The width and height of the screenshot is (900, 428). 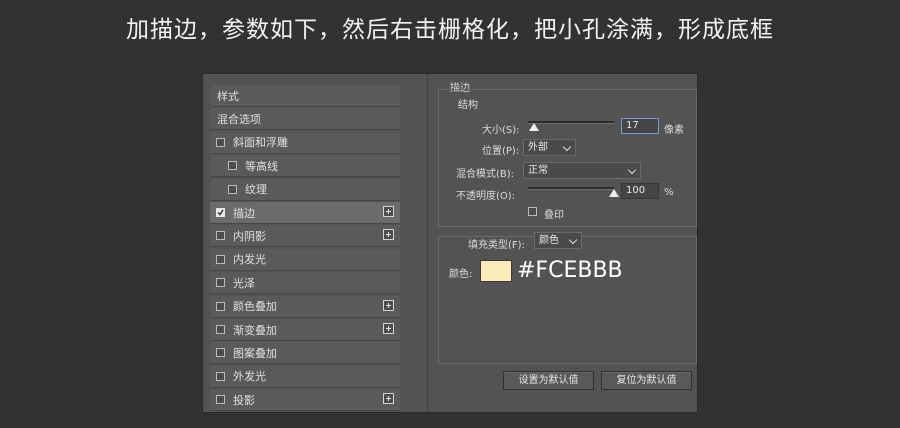 What do you see at coordinates (532, 211) in the screenshot?
I see `overprint-checkbox` at bounding box center [532, 211].